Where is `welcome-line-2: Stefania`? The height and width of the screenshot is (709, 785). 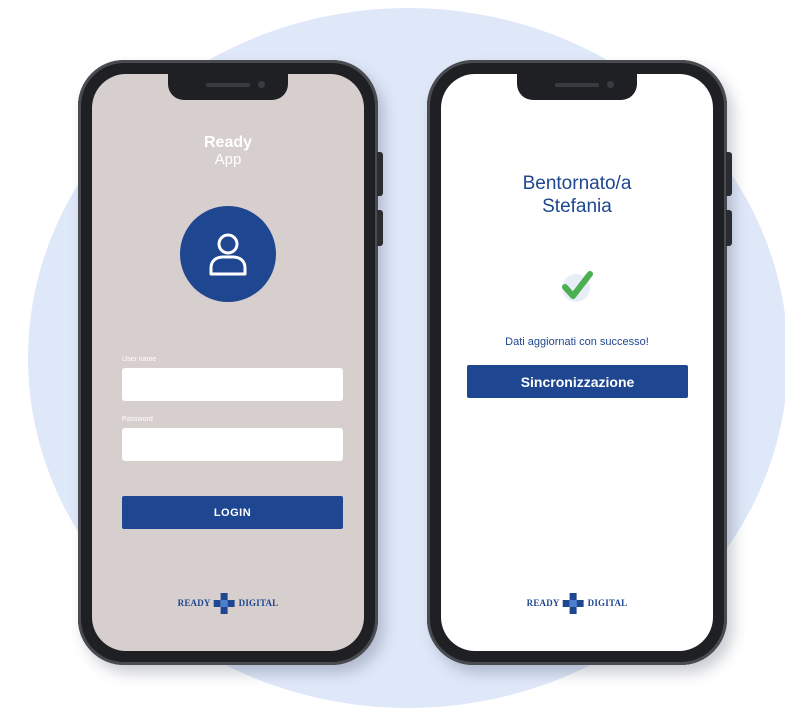
welcome-line-2: Stefania is located at coordinates (577, 206).